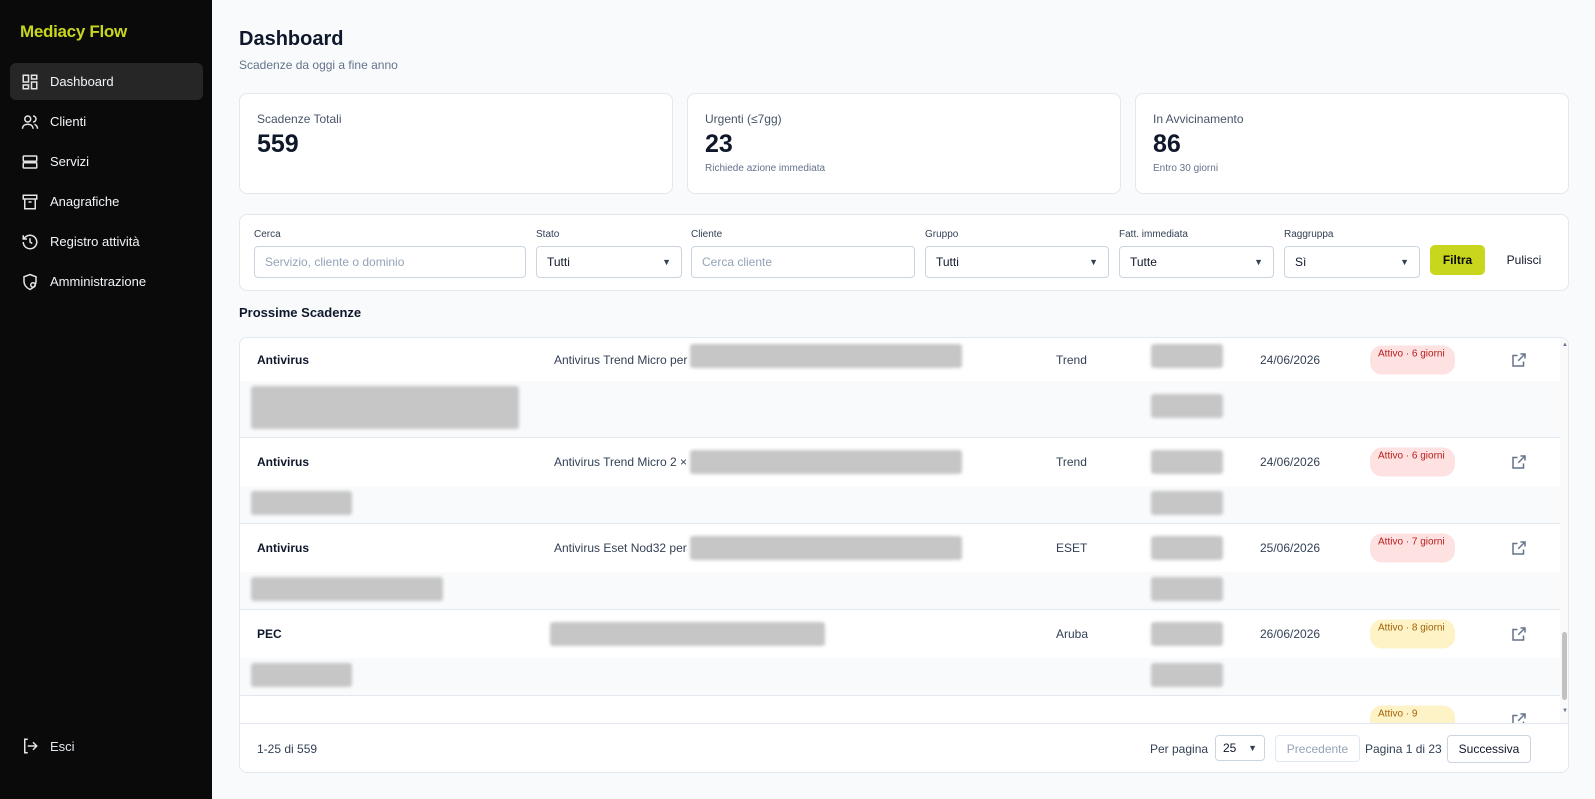 Image resolution: width=1595 pixels, height=799 pixels. Describe the element at coordinates (390, 262) in the screenshot. I see `search-input: Servizio, cliente o dominio` at that location.